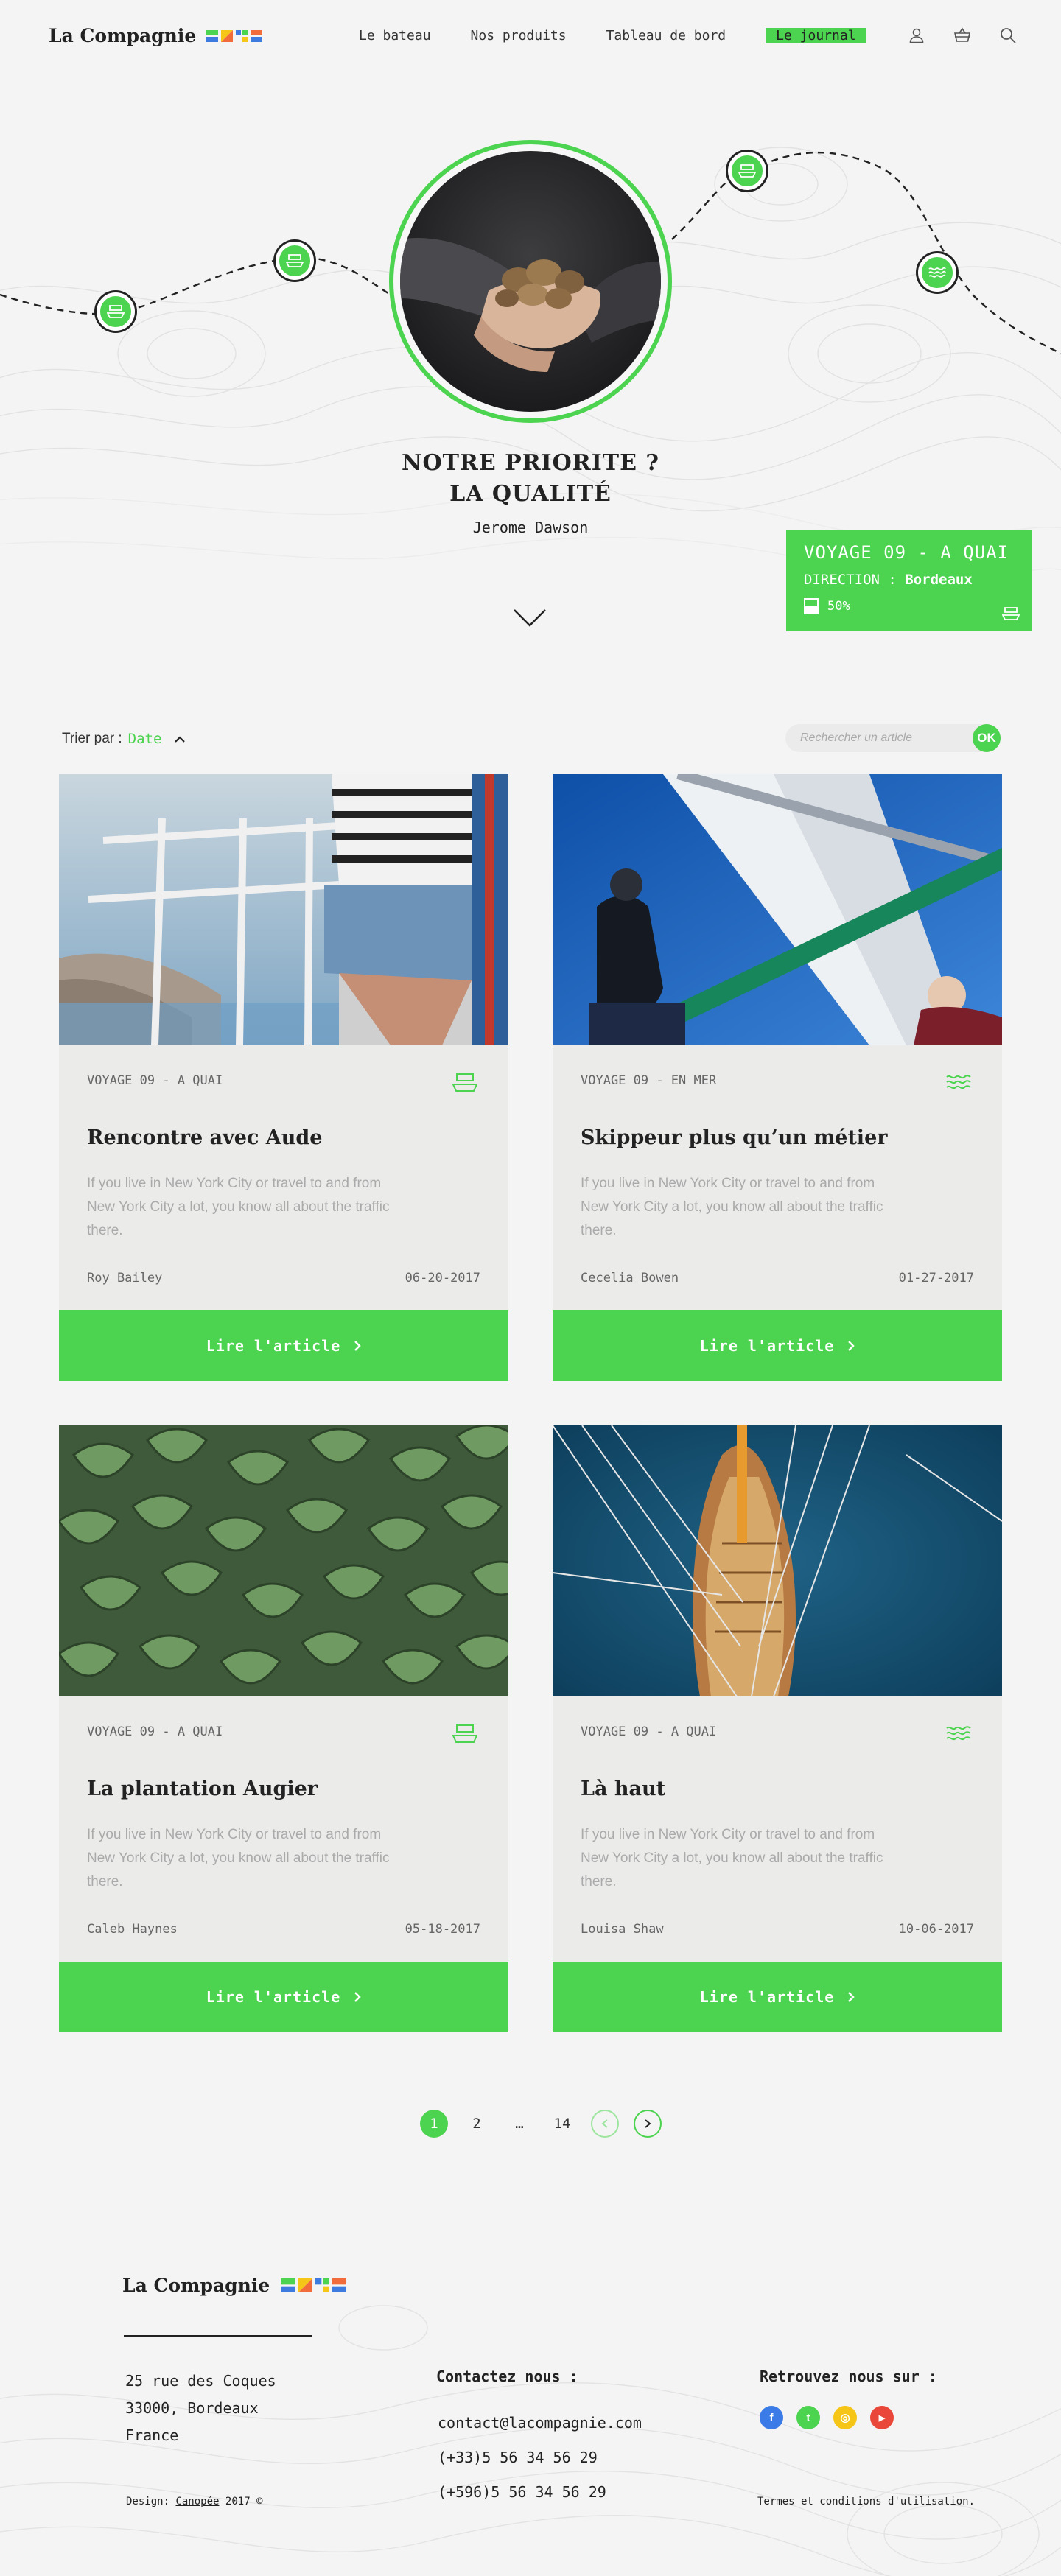 The image size is (1061, 2576). What do you see at coordinates (314, 2285) in the screenshot?
I see `footer-brand-marks` at bounding box center [314, 2285].